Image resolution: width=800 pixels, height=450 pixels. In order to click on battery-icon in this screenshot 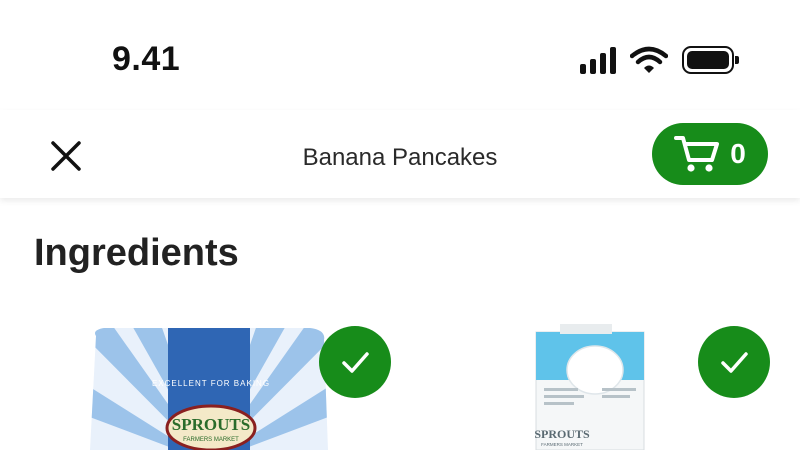, I will do `click(710, 60)`.